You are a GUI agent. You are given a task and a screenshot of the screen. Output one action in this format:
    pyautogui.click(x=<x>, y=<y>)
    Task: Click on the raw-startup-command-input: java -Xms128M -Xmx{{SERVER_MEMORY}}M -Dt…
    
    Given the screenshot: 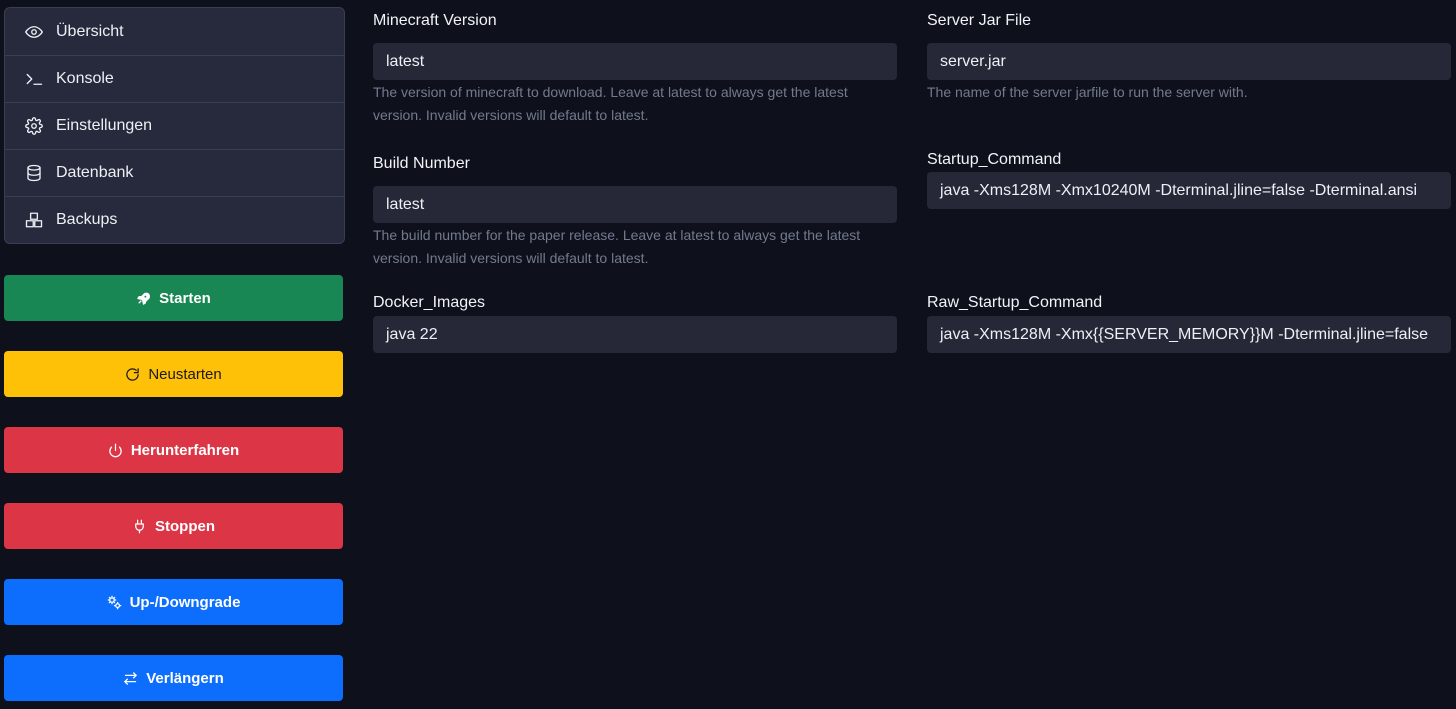 What is the action you would take?
    pyautogui.click(x=1189, y=334)
    